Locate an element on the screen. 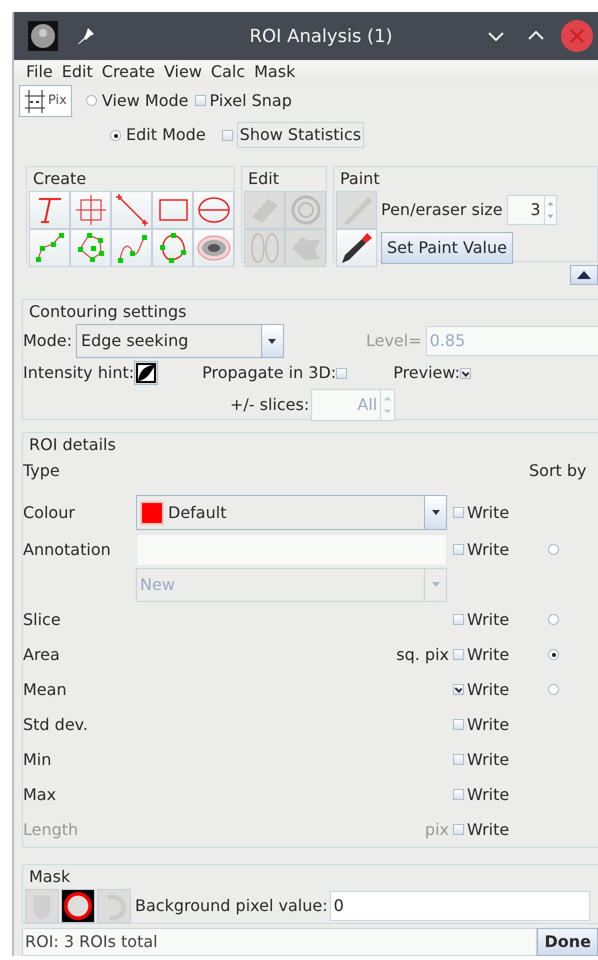 This screenshot has width=598, height=960. unit-label: pix is located at coordinates (437, 829).